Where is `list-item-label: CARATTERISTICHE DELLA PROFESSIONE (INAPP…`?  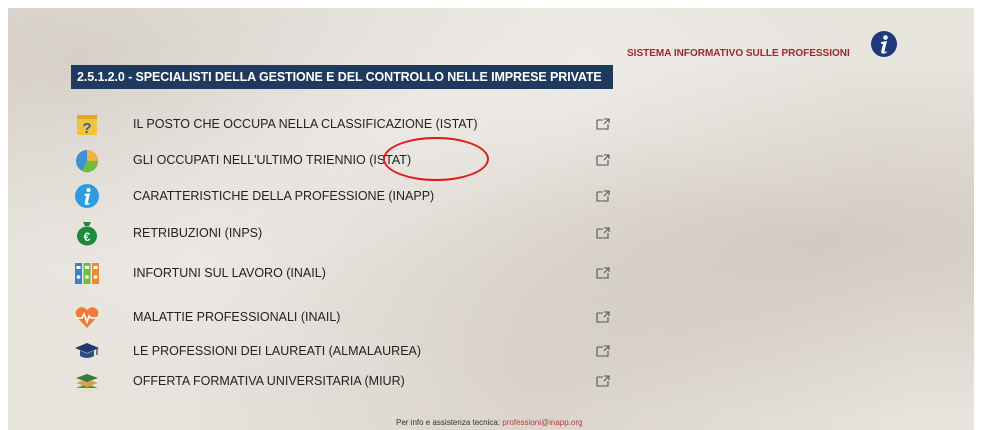 list-item-label: CARATTERISTICHE DELLA PROFESSIONE (INAPP… is located at coordinates (284, 196).